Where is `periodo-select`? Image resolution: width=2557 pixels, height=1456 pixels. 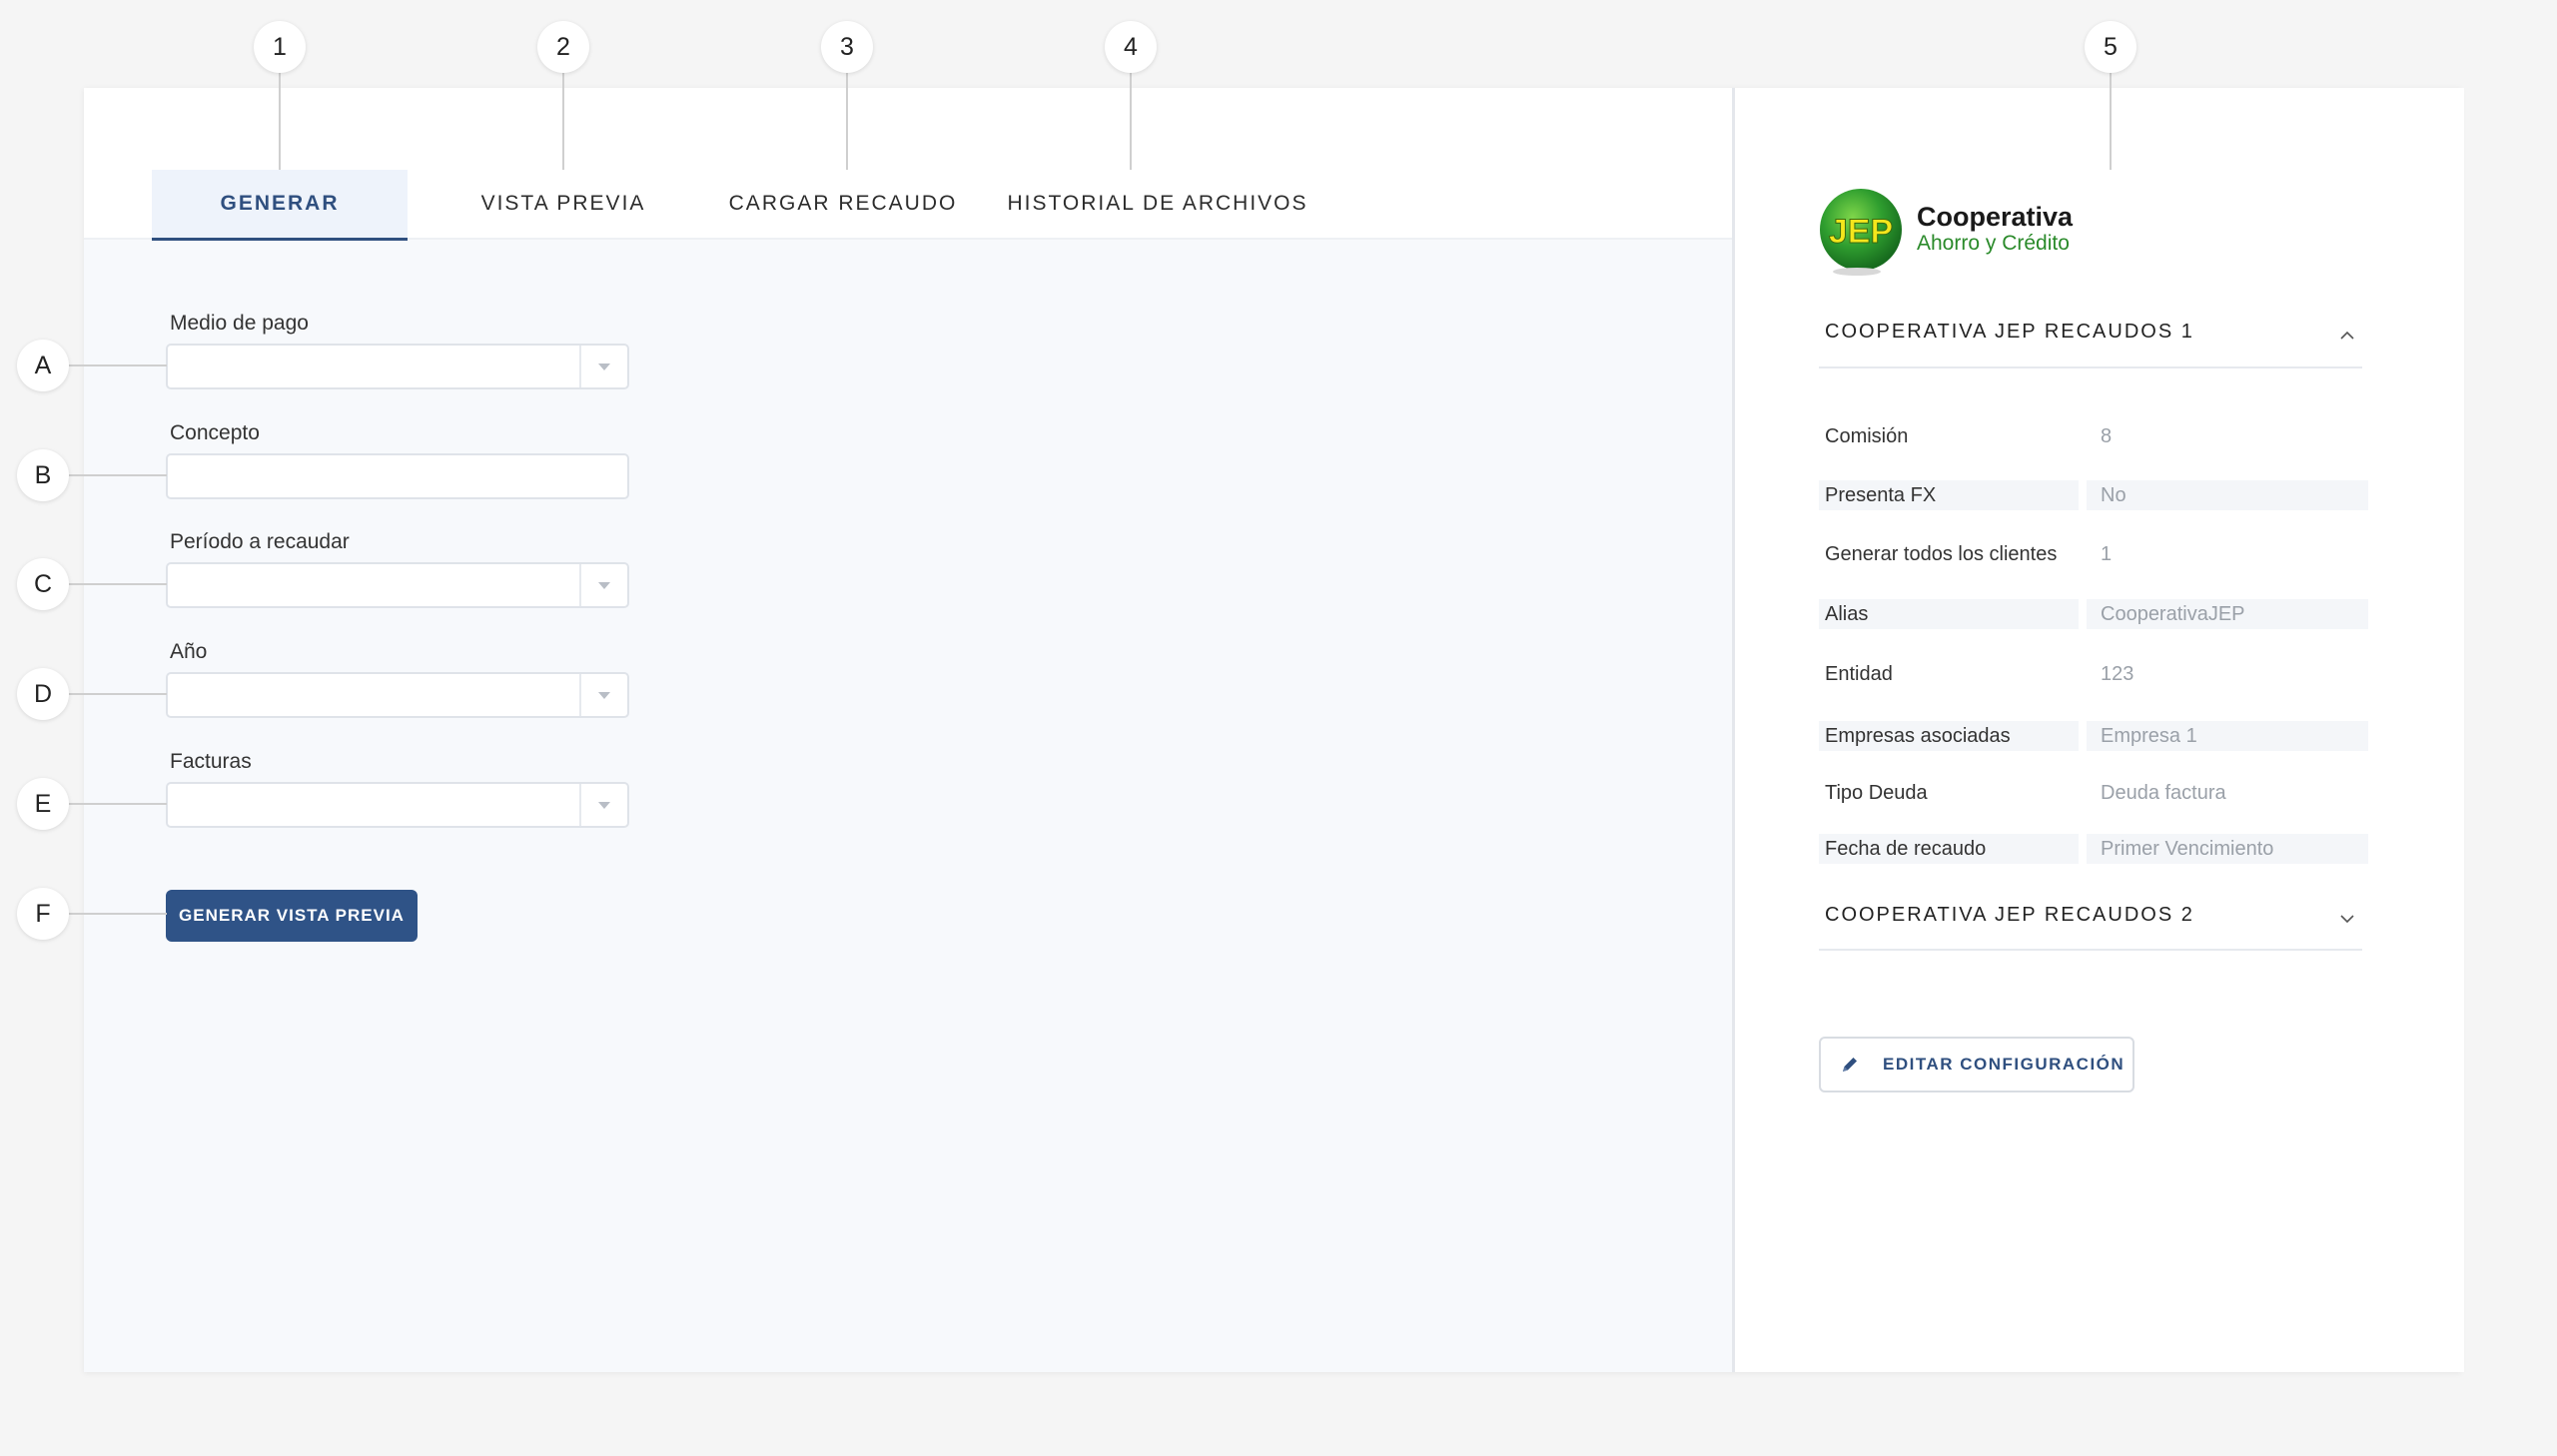 periodo-select is located at coordinates (397, 585).